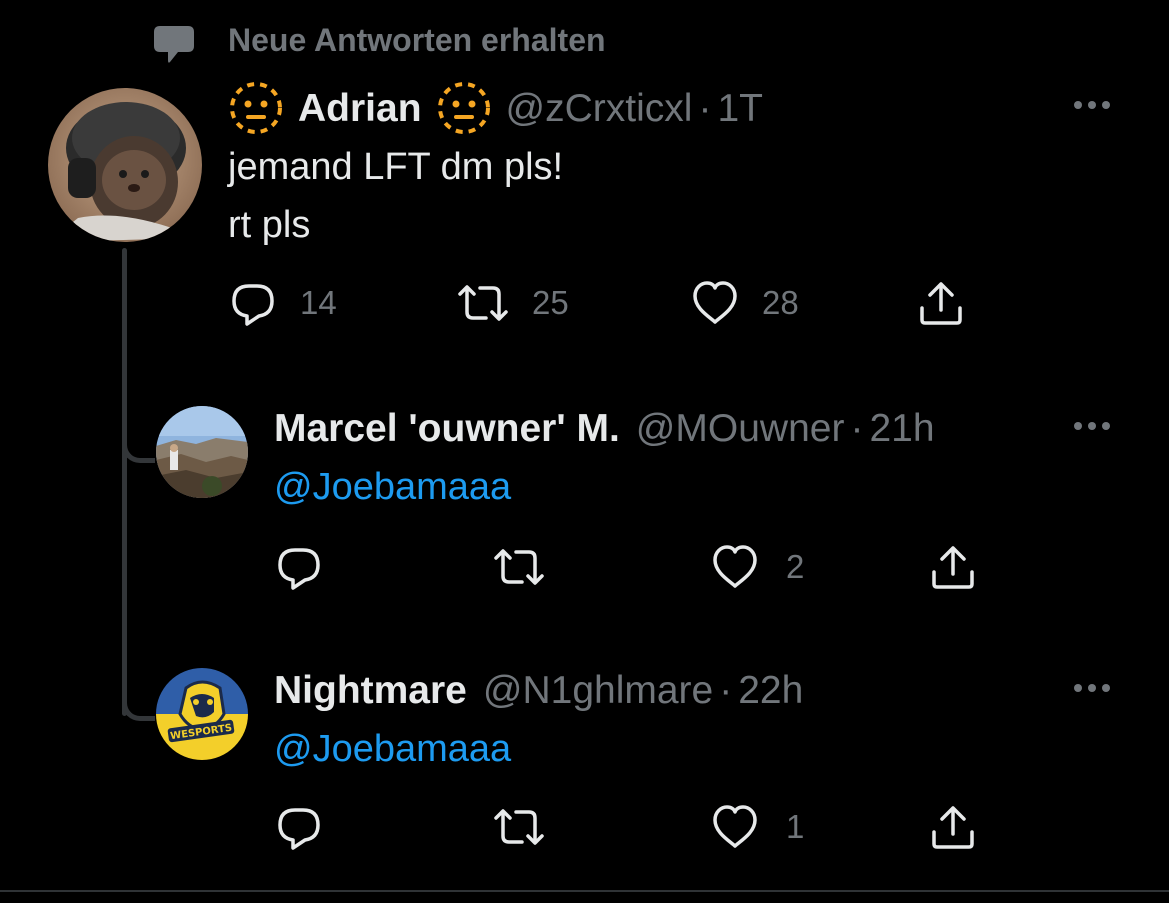  What do you see at coordinates (174, 44) in the screenshot?
I see `speech-bubble-icon` at bounding box center [174, 44].